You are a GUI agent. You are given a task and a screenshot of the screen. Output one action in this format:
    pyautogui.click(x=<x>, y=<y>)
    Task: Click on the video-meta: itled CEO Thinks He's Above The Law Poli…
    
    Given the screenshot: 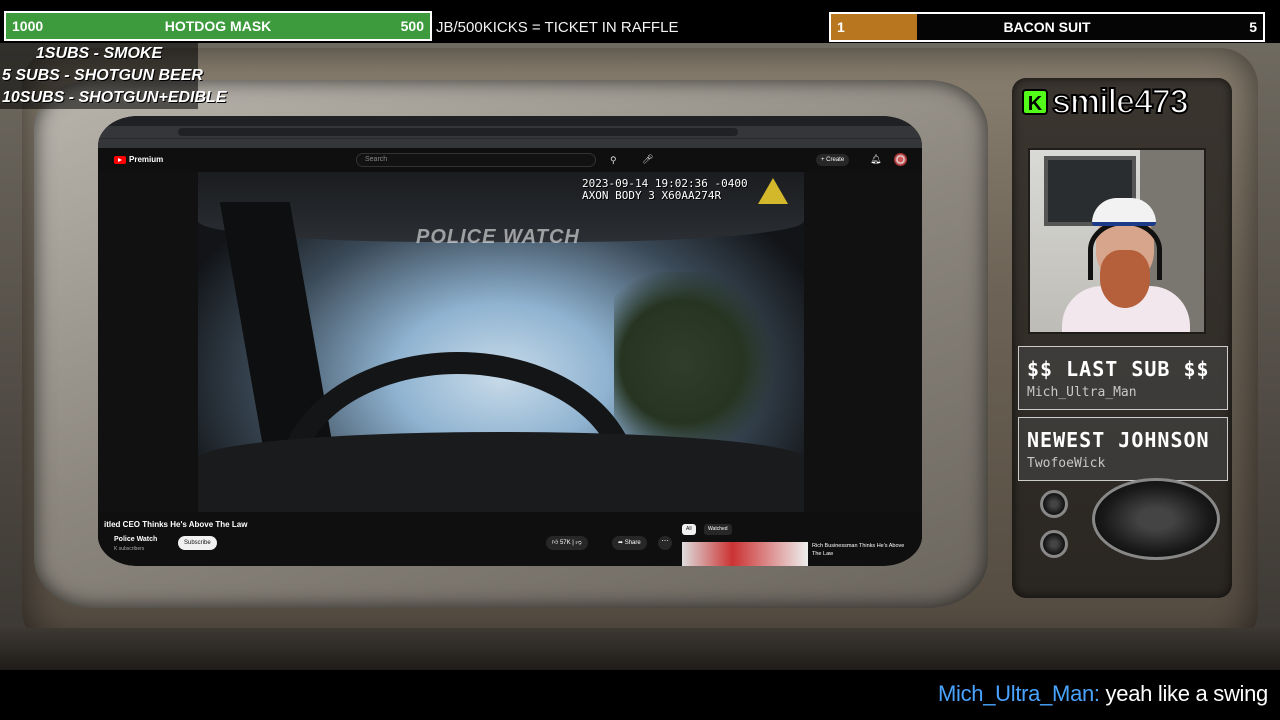 What is the action you would take?
    pyautogui.click(x=510, y=539)
    